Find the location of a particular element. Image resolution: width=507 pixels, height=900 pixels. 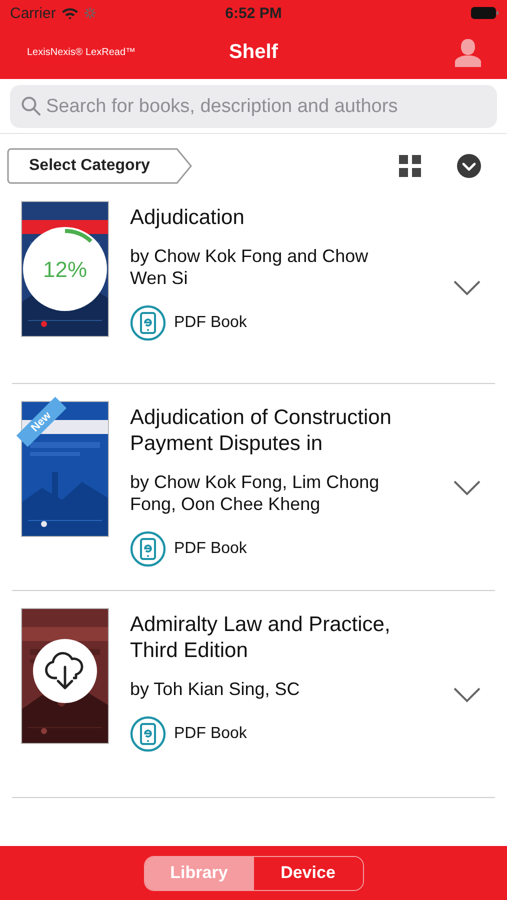

select-category-button: Select Category is located at coordinates (100, 166).